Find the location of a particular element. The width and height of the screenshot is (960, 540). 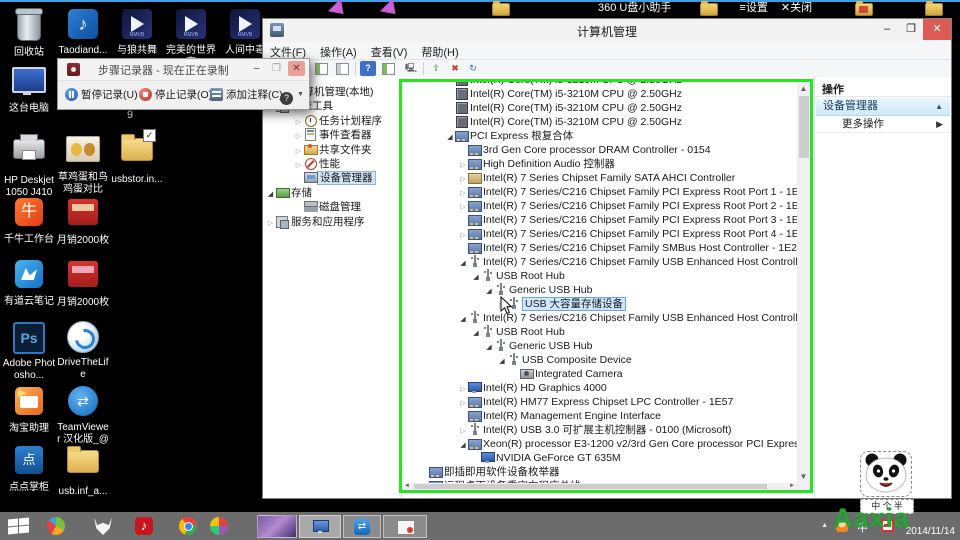

console-tree-item: 设备管理器 is located at coordinates (319, 178).